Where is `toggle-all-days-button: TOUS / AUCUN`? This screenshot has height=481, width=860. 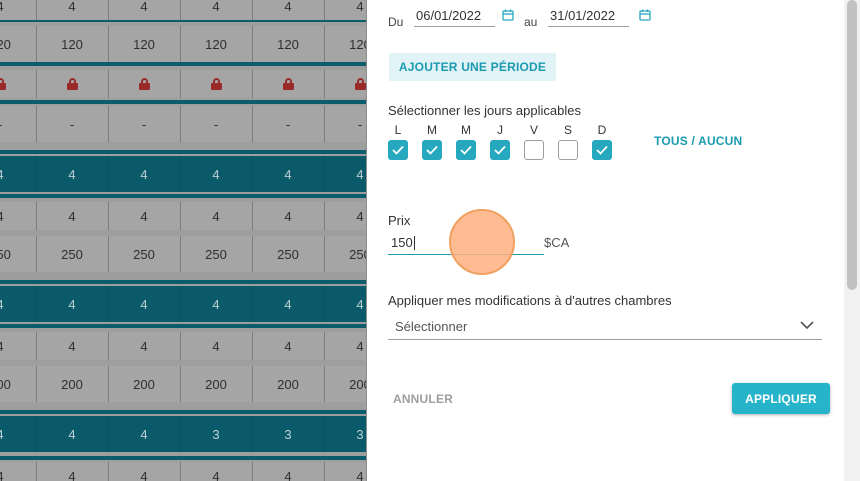 toggle-all-days-button: TOUS / AUCUN is located at coordinates (698, 141).